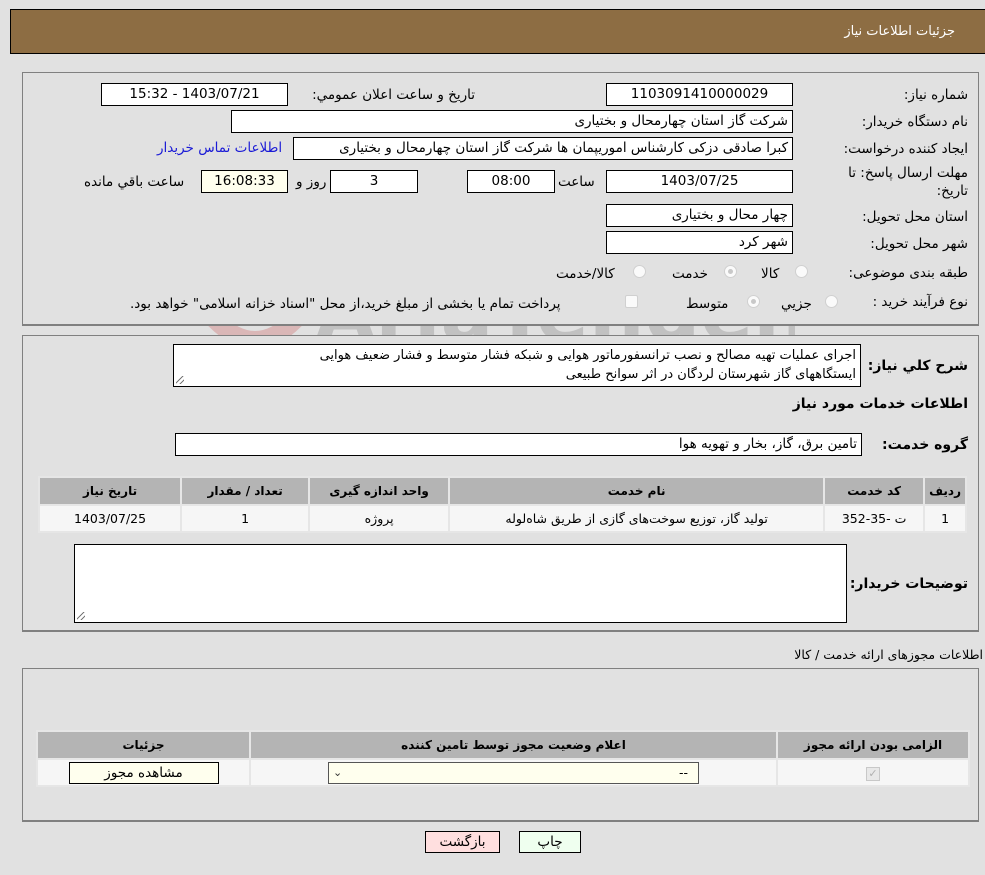 This screenshot has width=985, height=875. What do you see at coordinates (945, 518) in the screenshot?
I see `cell-row: 1` at bounding box center [945, 518].